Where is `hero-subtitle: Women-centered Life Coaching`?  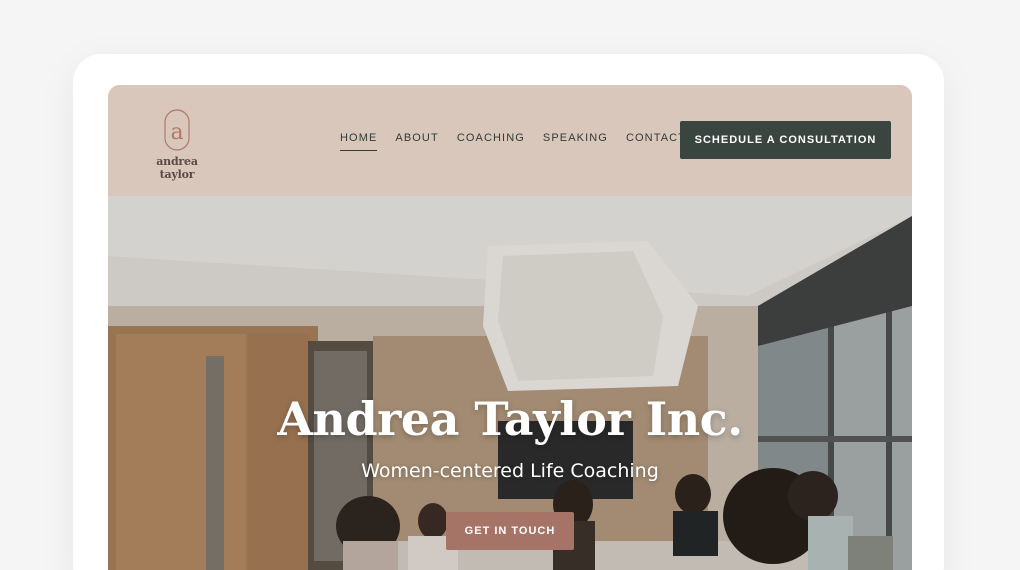
hero-subtitle: Women-centered Life Coaching is located at coordinates (510, 471).